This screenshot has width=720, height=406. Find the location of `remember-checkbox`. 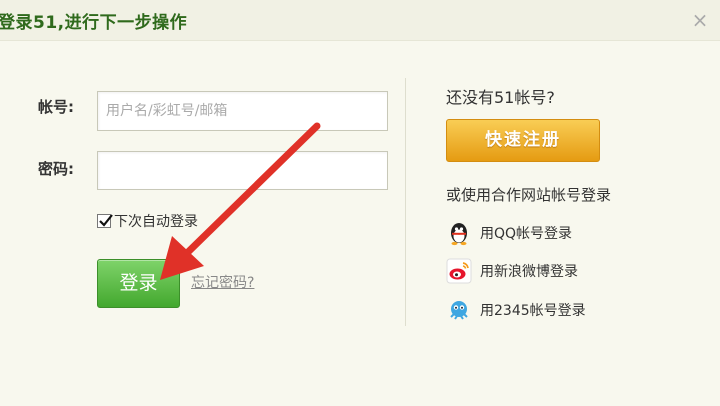

remember-checkbox is located at coordinates (105, 221).